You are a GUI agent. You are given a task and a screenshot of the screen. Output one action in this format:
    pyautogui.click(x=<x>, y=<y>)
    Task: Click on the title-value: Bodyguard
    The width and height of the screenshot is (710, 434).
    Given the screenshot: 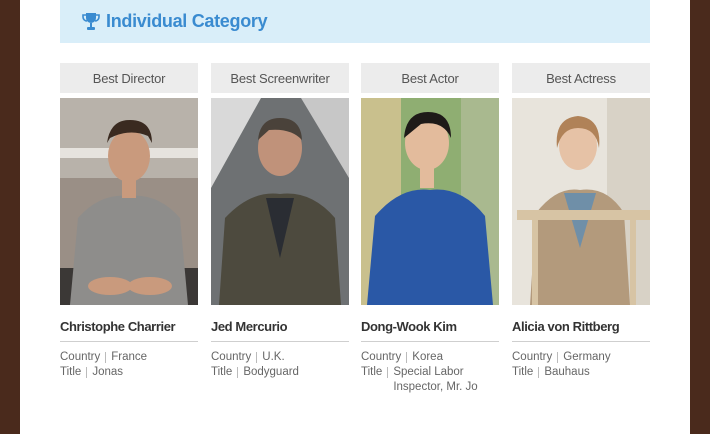 What is the action you would take?
    pyautogui.click(x=271, y=372)
    